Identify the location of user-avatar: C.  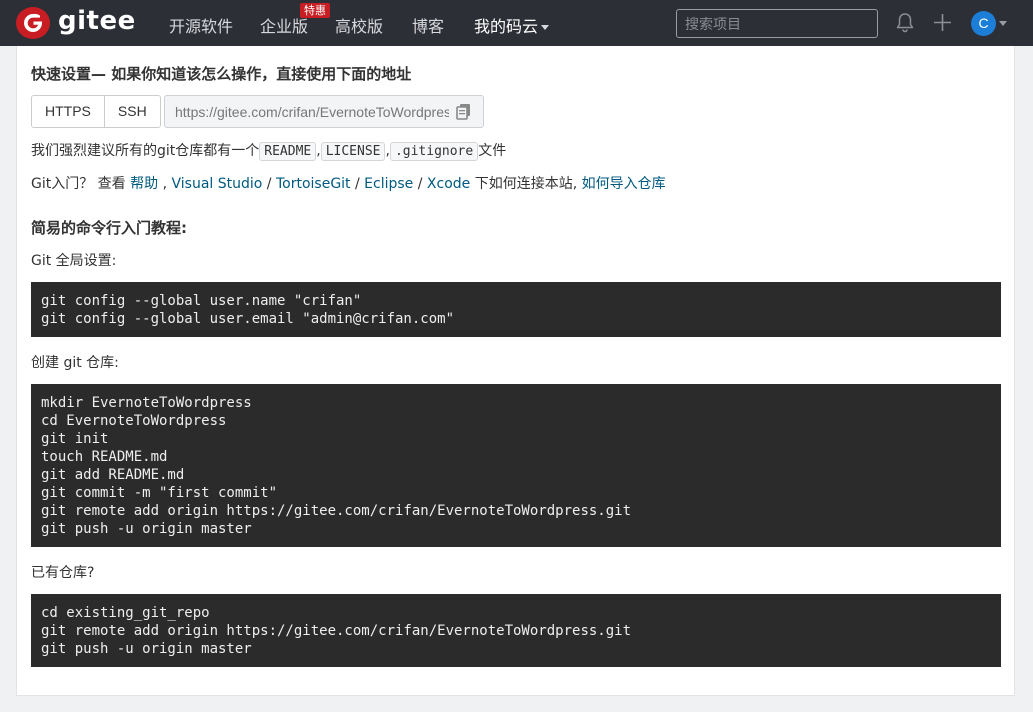
(983, 23).